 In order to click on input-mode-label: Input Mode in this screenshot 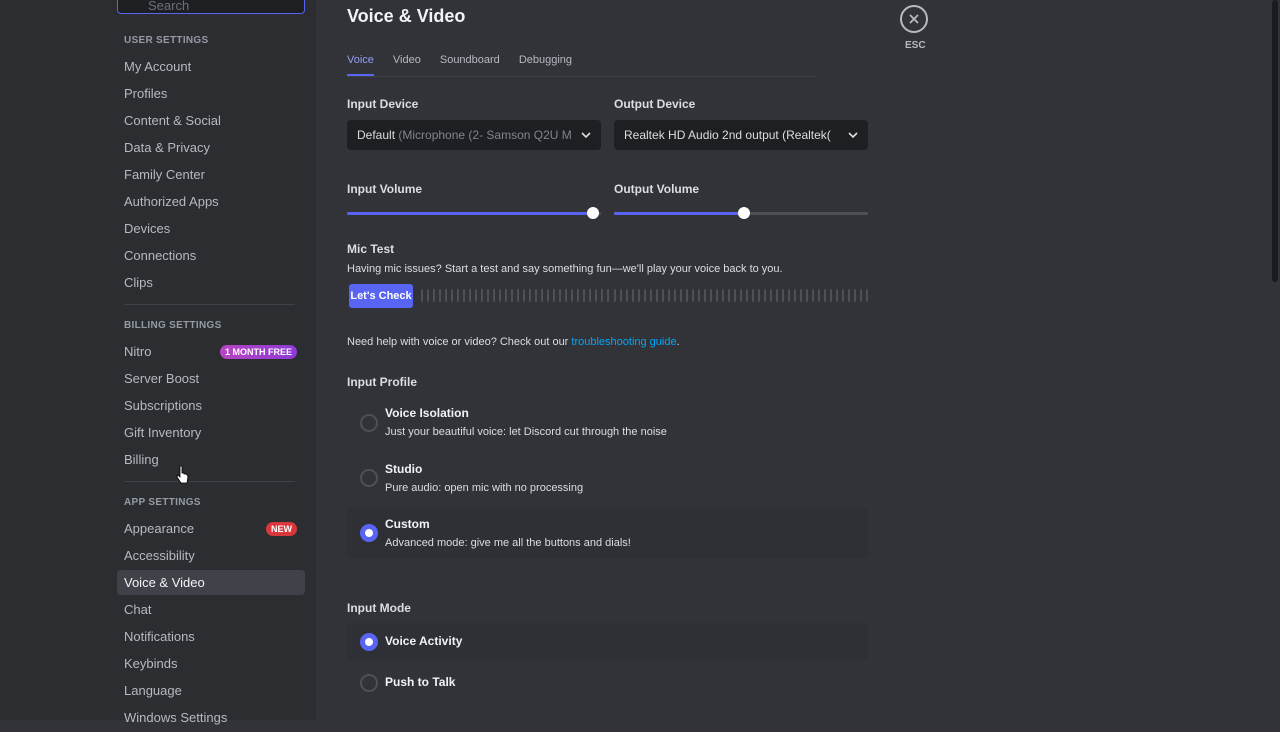, I will do `click(379, 608)`.